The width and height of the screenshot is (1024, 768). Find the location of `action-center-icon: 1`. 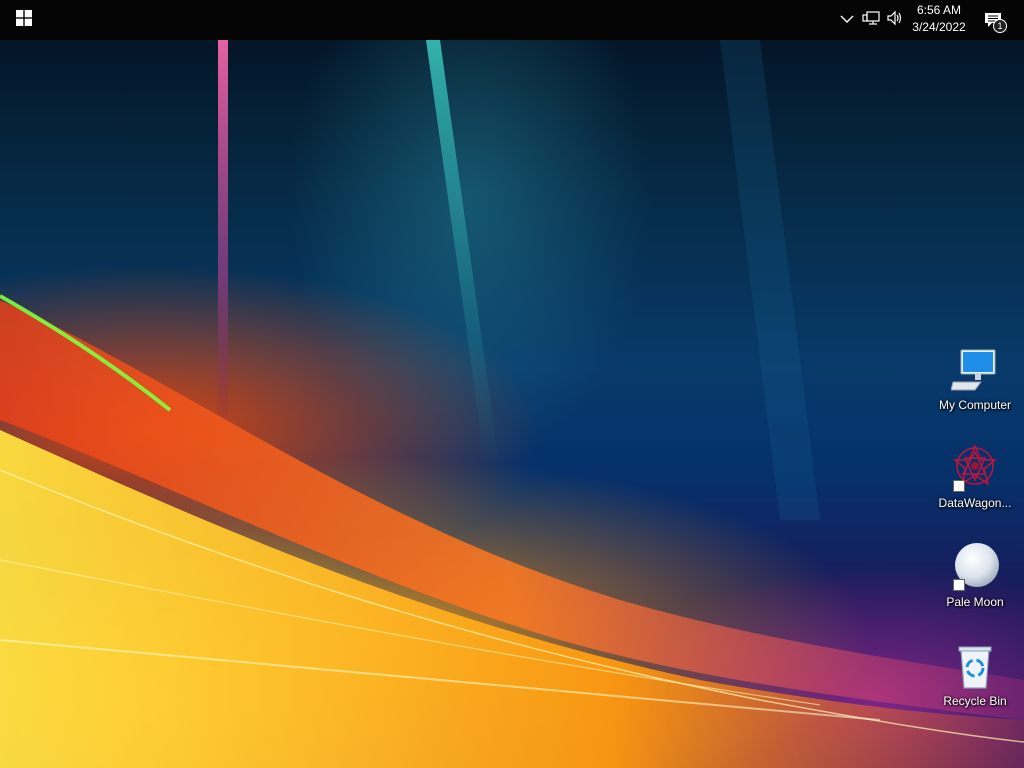

action-center-icon: 1 is located at coordinates (995, 22).